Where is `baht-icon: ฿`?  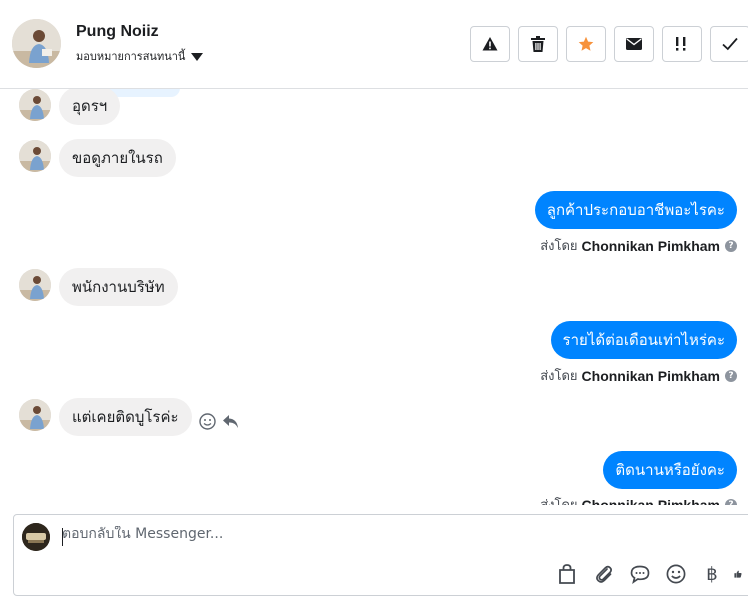
baht-icon: ฿ is located at coordinates (712, 574).